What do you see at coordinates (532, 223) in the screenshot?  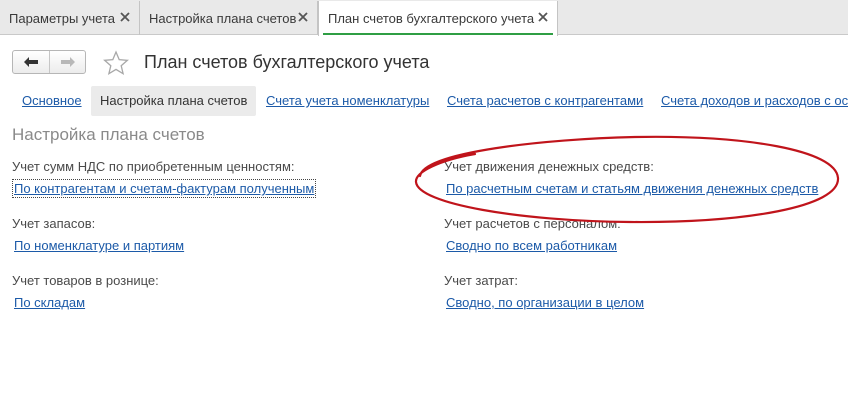 I see `personnel-settlements-label: Учет расчетов с персоналом:` at bounding box center [532, 223].